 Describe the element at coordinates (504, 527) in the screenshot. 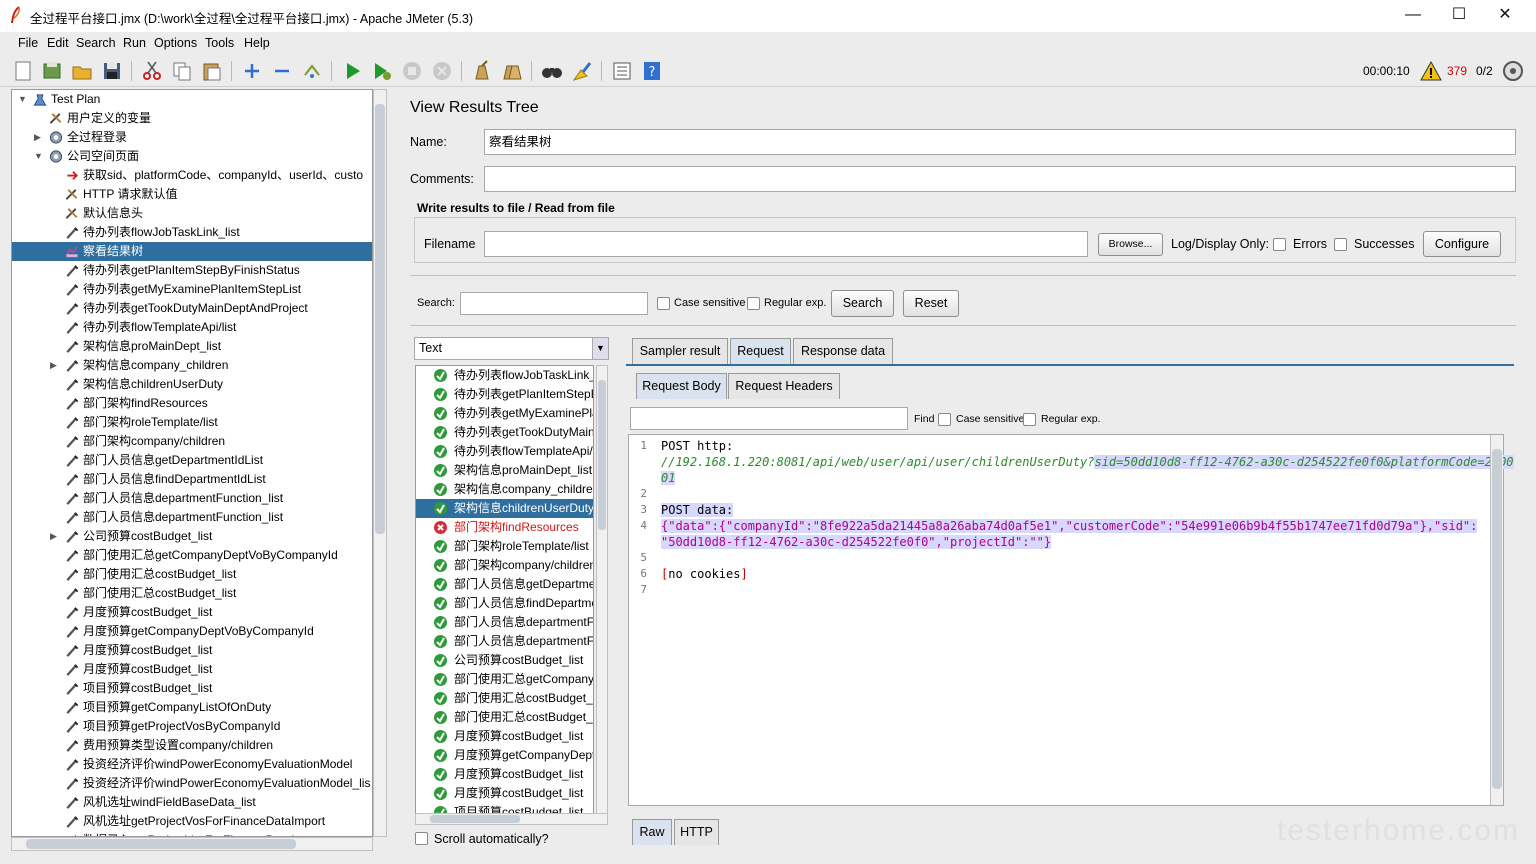

I see `sampler-result-item: 部门架构findResources` at that location.